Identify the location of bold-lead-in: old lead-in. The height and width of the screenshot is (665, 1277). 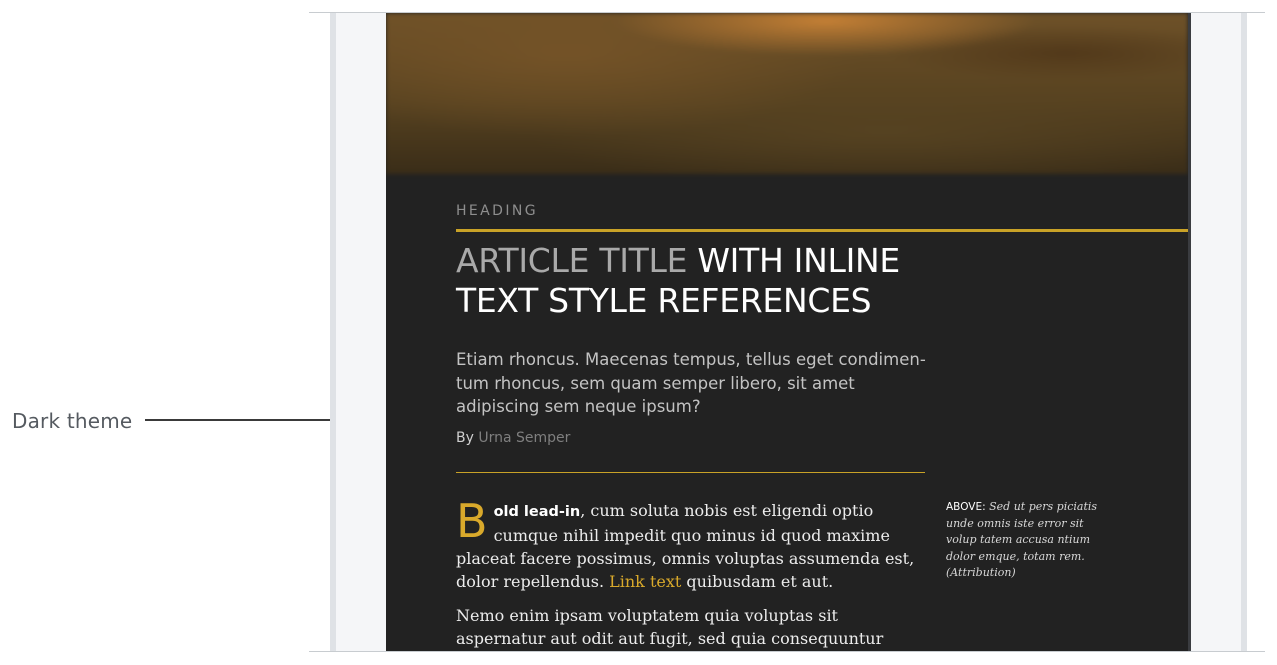
(537, 512).